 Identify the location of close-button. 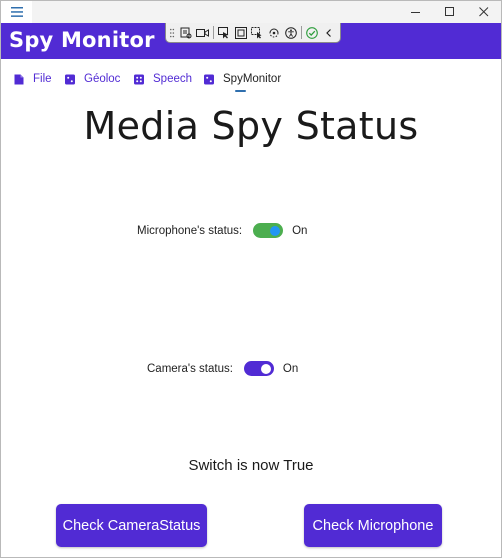
(484, 12).